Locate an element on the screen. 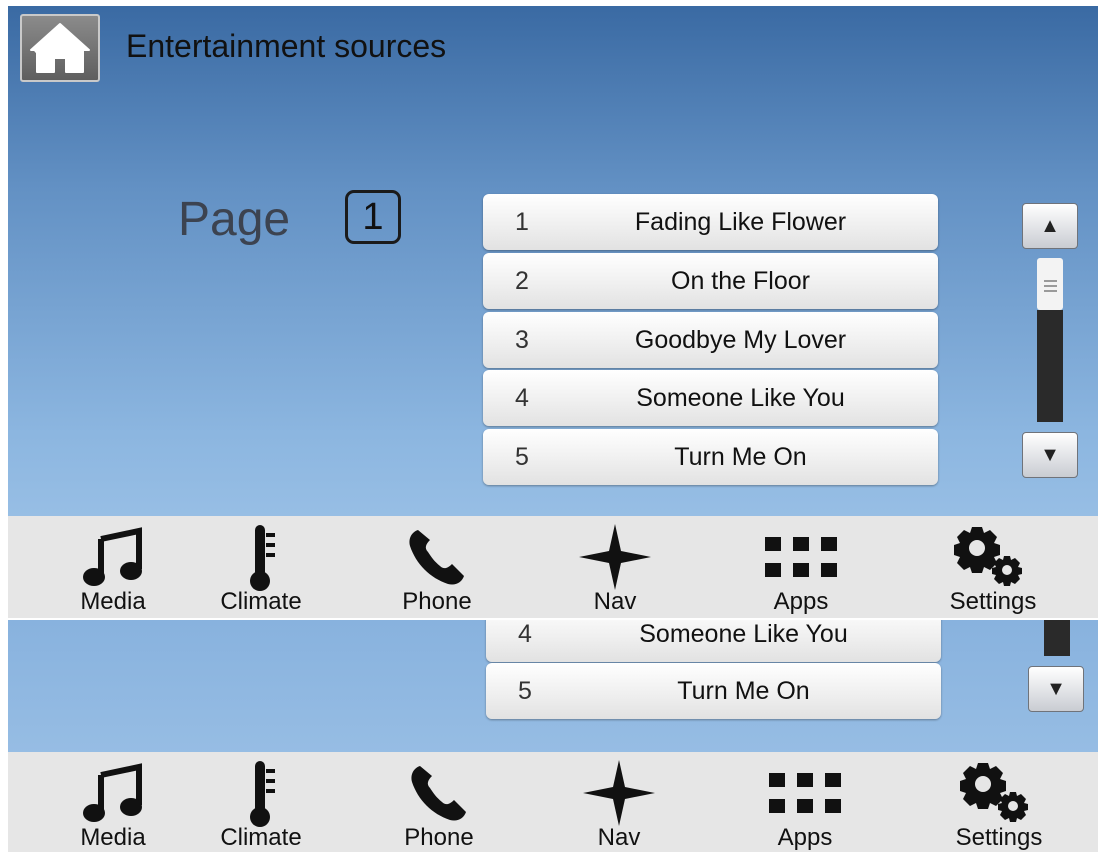 The image size is (1098, 852). home-button is located at coordinates (60, 48).